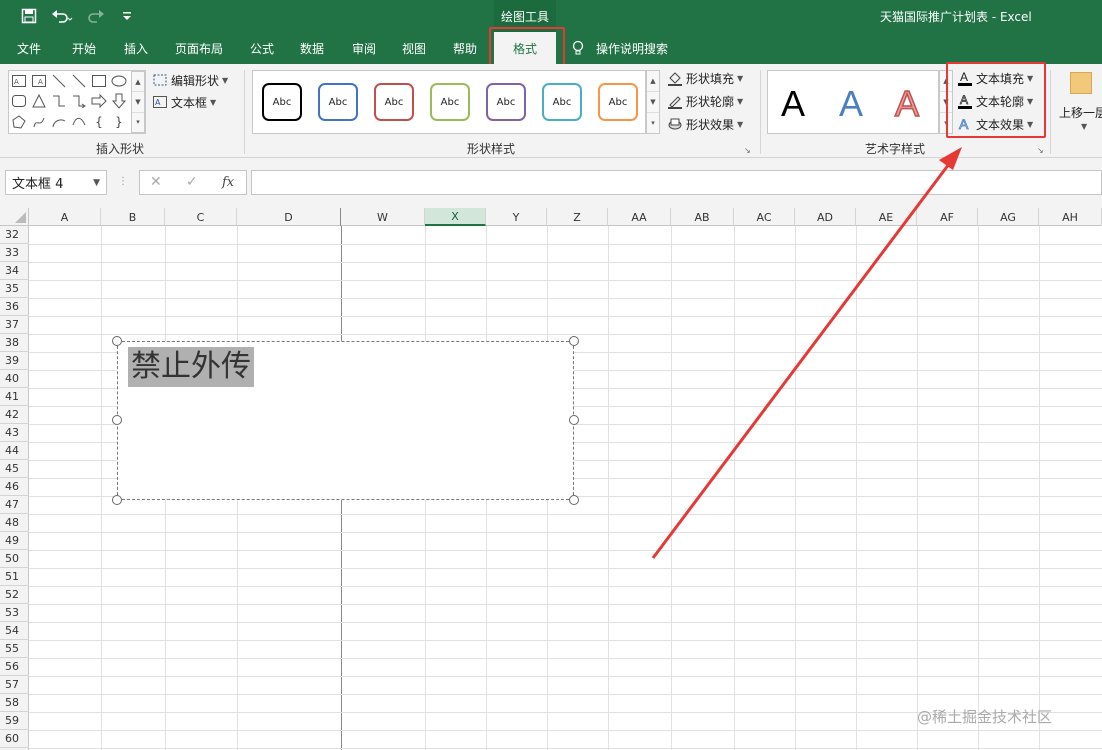 Image resolution: width=1102 pixels, height=750 pixels. I want to click on shape-style-7: Abc, so click(618, 102).